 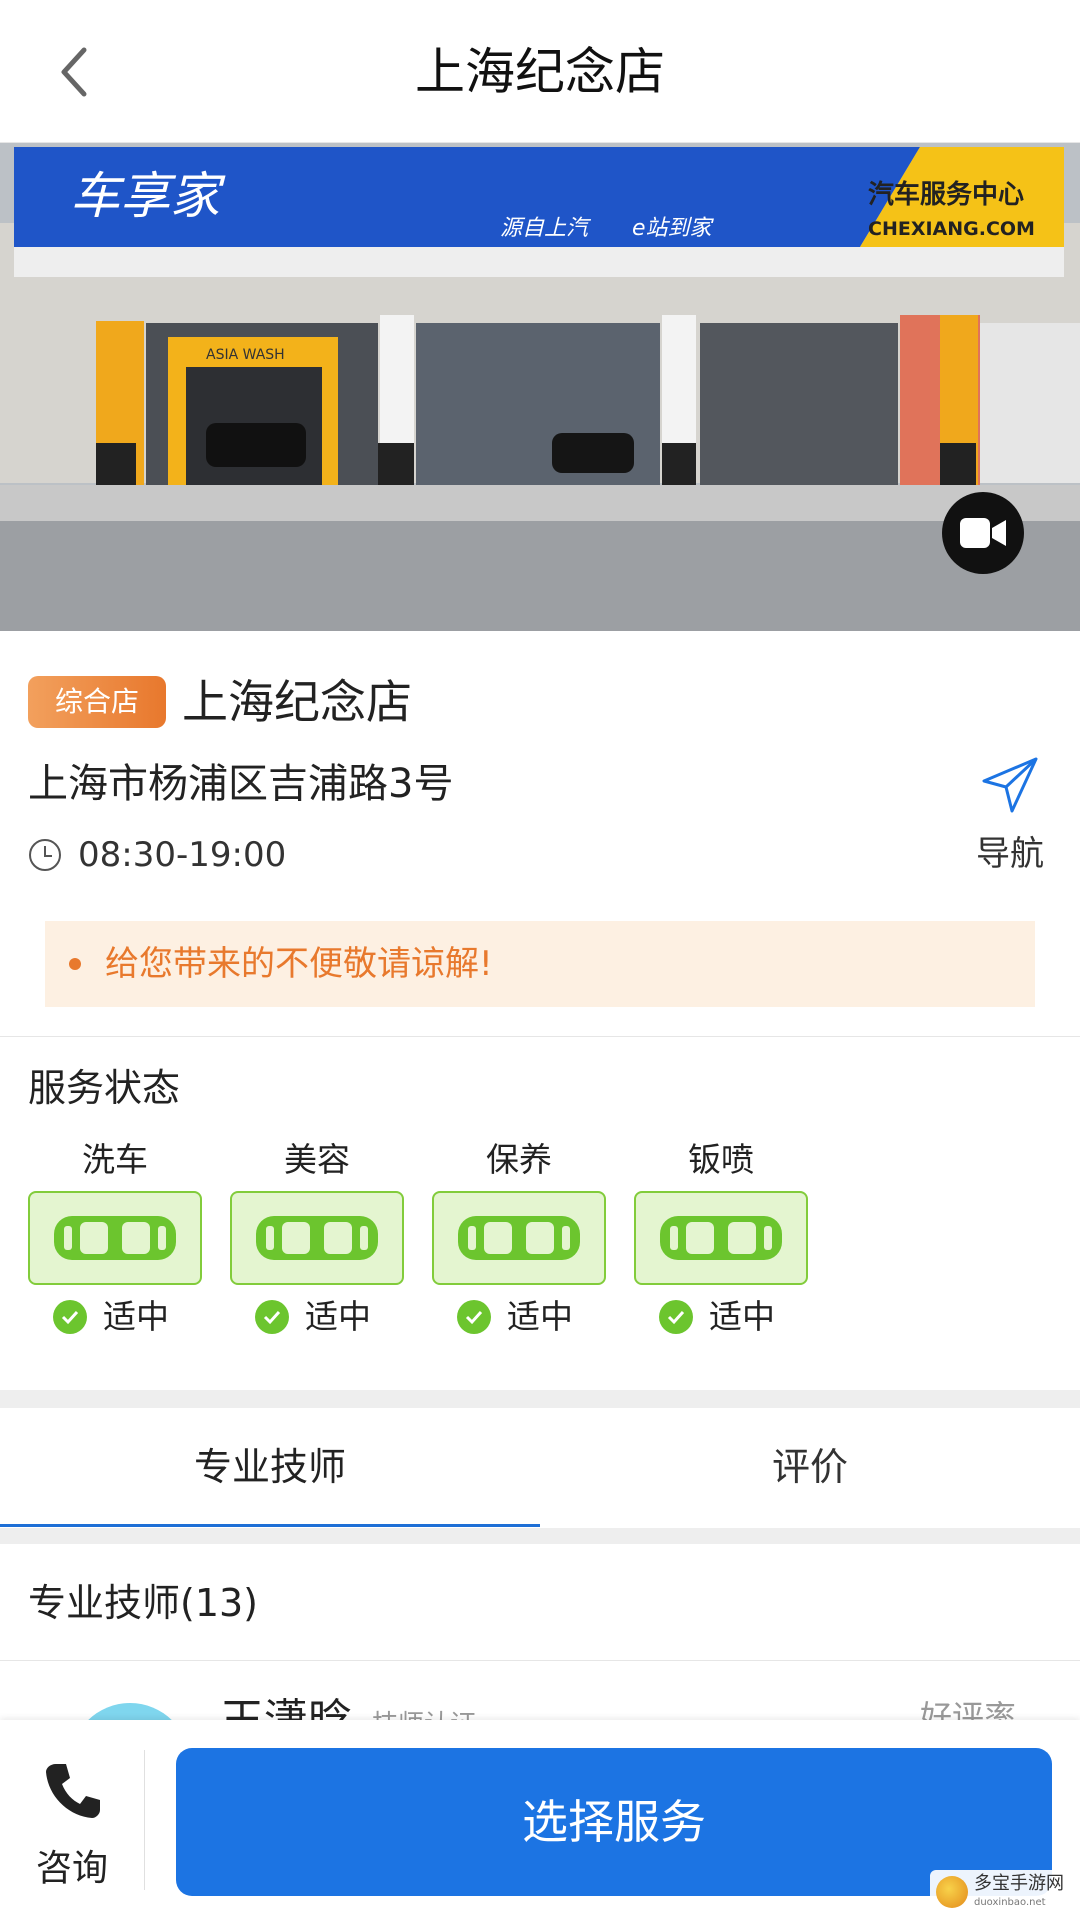 What do you see at coordinates (317, 1159) in the screenshot?
I see `service-label: 美容` at bounding box center [317, 1159].